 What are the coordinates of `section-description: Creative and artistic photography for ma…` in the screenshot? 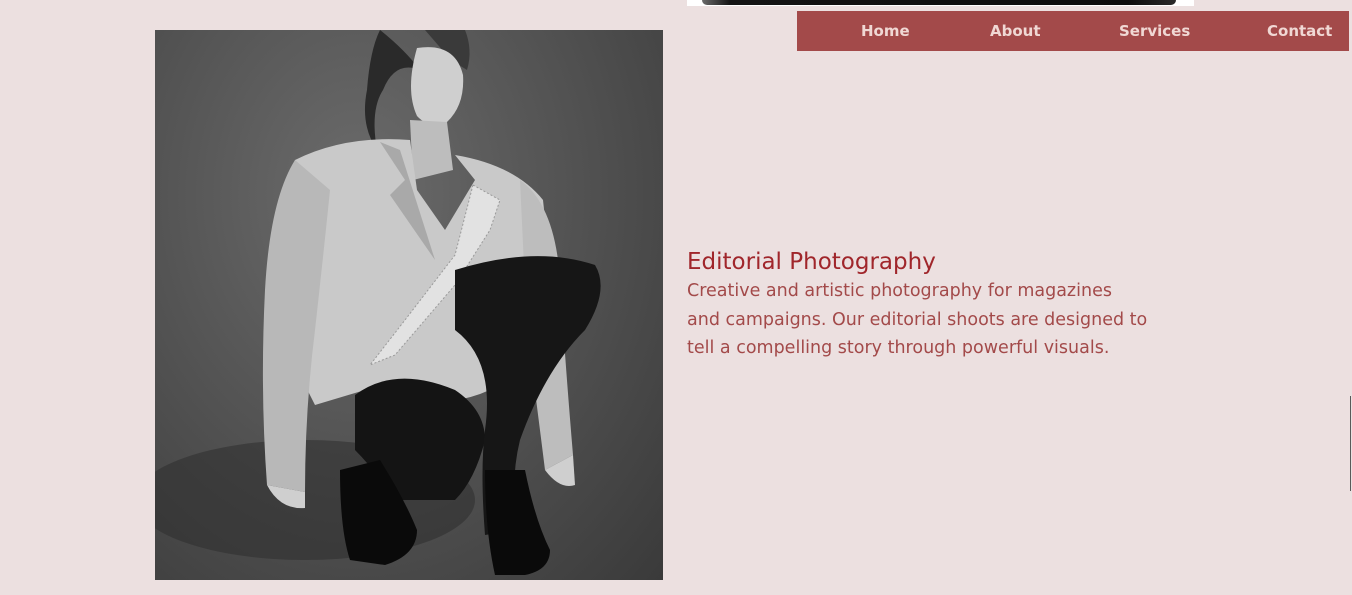 It's located at (947, 320).